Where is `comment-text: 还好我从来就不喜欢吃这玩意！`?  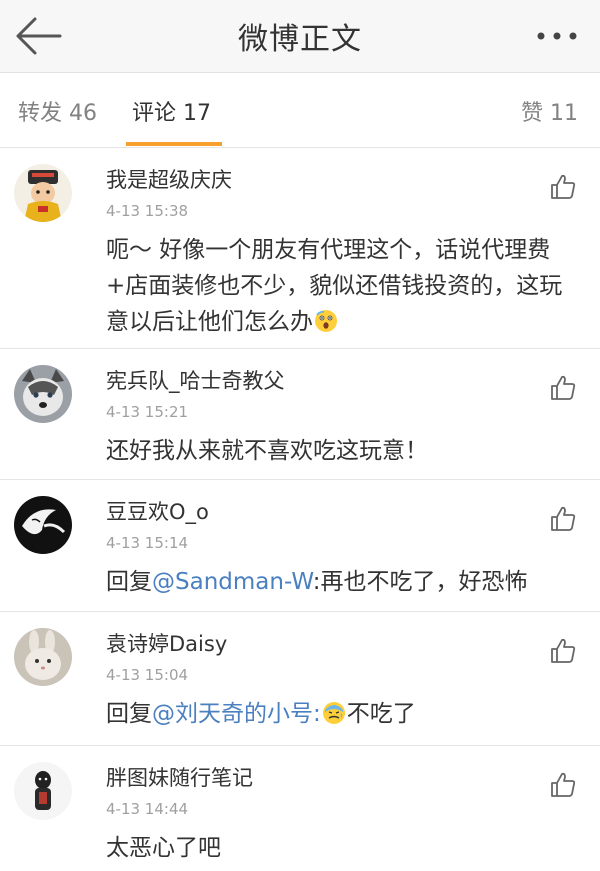 comment-text: 还好我从来就不喜欢吃这玩意！ is located at coordinates (341, 451).